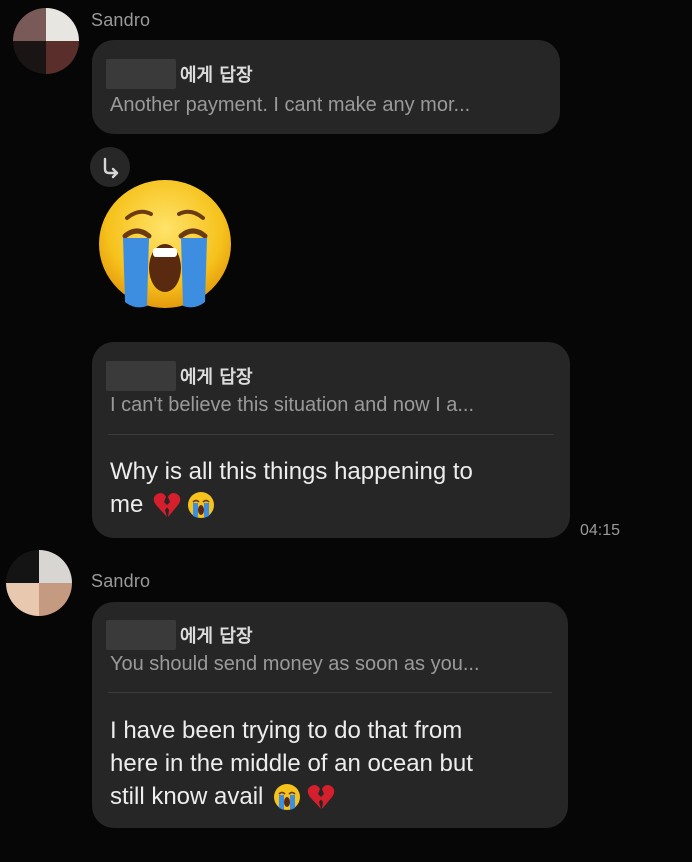 Image resolution: width=692 pixels, height=862 pixels. I want to click on message-line: I have been trying to do that from, so click(286, 730).